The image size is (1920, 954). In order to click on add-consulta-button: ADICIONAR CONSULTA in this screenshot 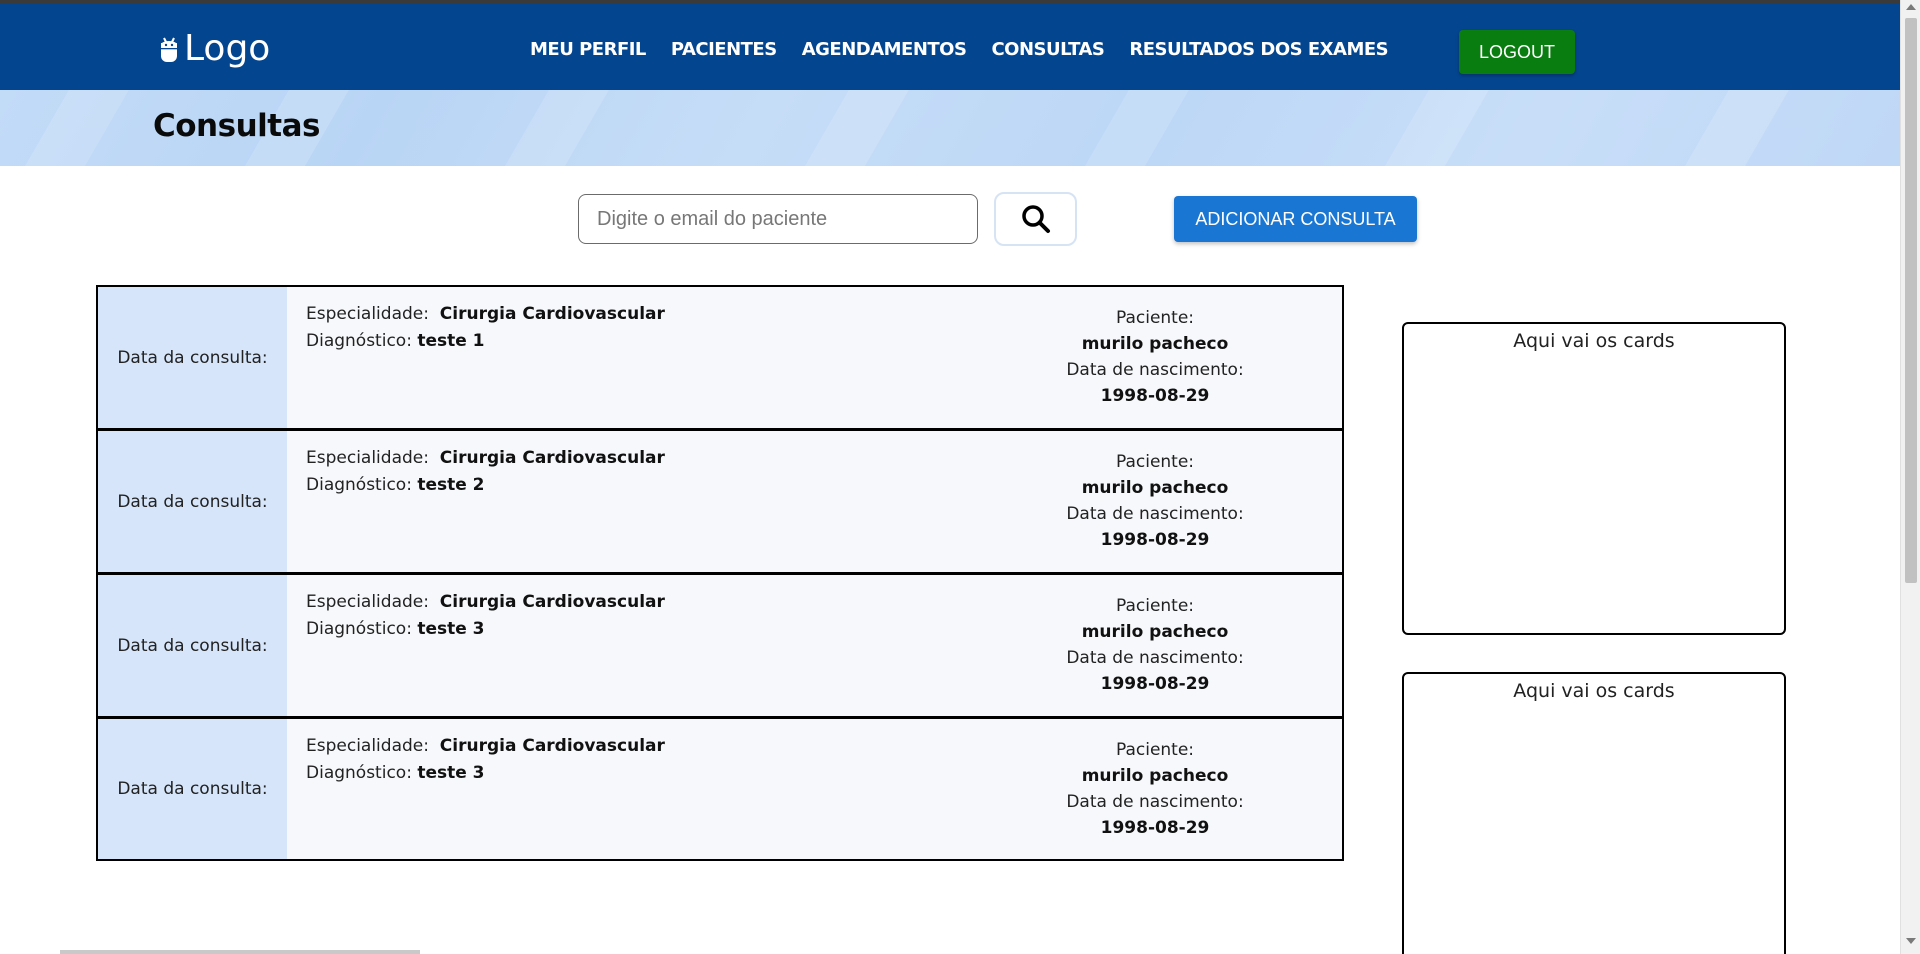, I will do `click(1295, 219)`.